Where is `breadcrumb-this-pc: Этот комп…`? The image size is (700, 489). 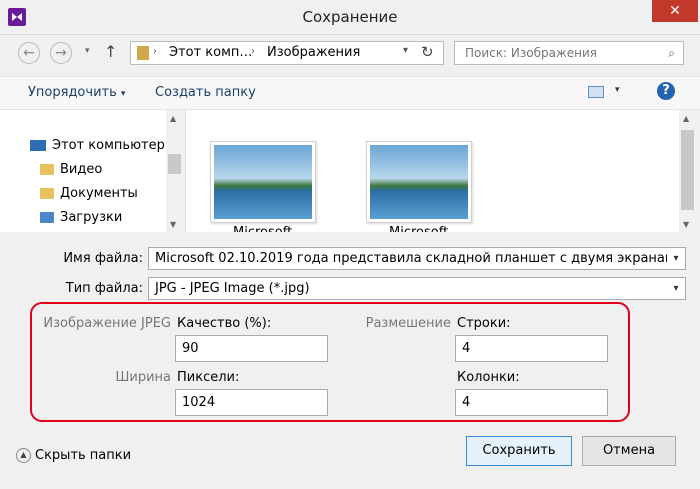 breadcrumb-this-pc: Этот комп… is located at coordinates (210, 52).